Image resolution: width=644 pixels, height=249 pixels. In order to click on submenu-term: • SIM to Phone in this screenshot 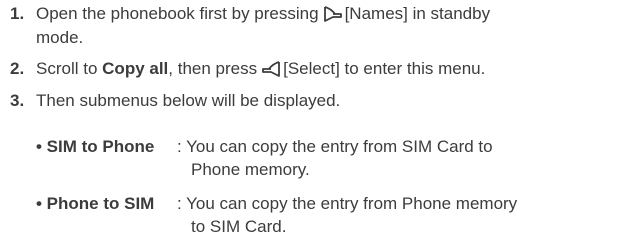, I will do `click(95, 146)`.